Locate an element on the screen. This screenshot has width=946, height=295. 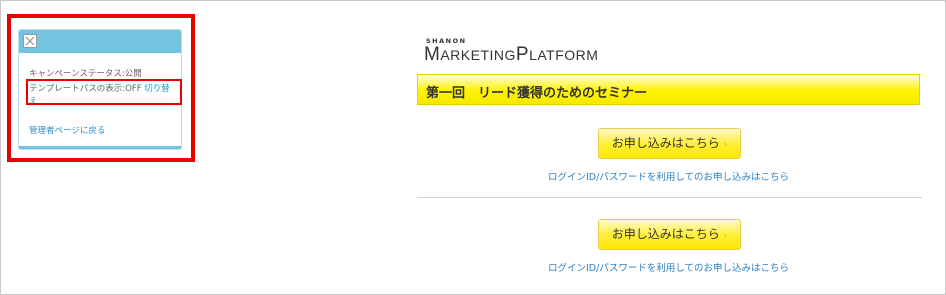
logo-m: M is located at coordinates (432, 54).